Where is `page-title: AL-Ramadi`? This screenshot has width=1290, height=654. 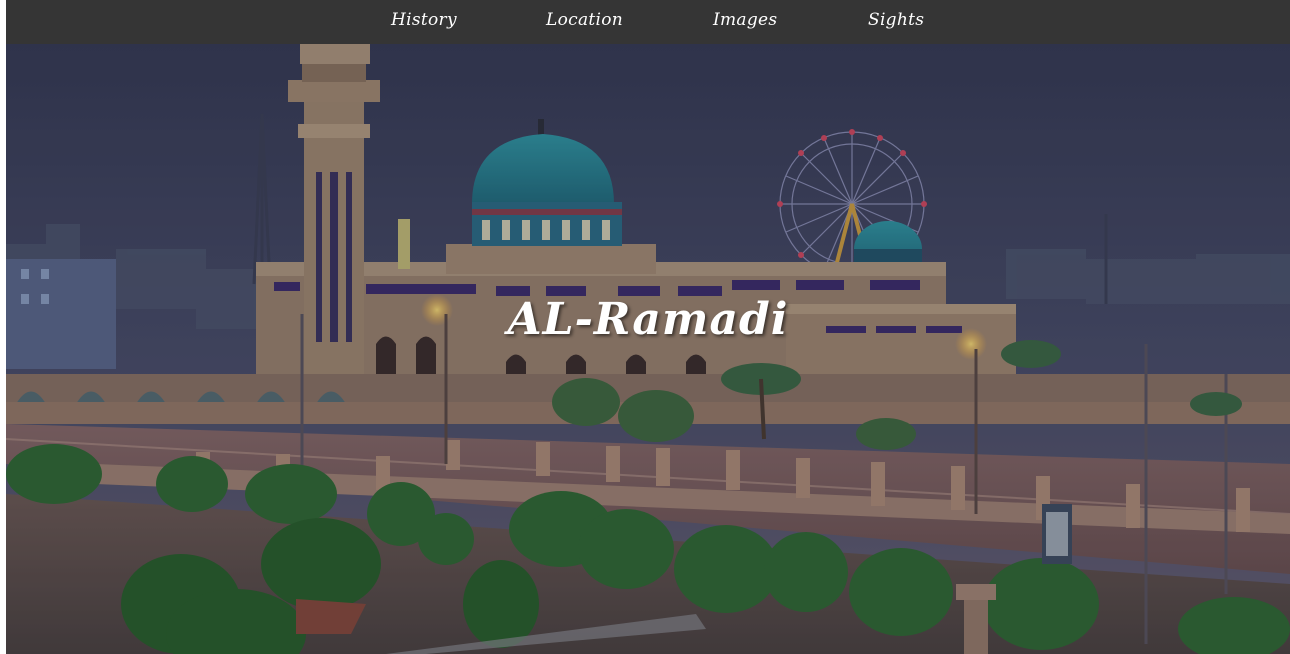
page-title: AL-Ramadi is located at coordinates (648, 319).